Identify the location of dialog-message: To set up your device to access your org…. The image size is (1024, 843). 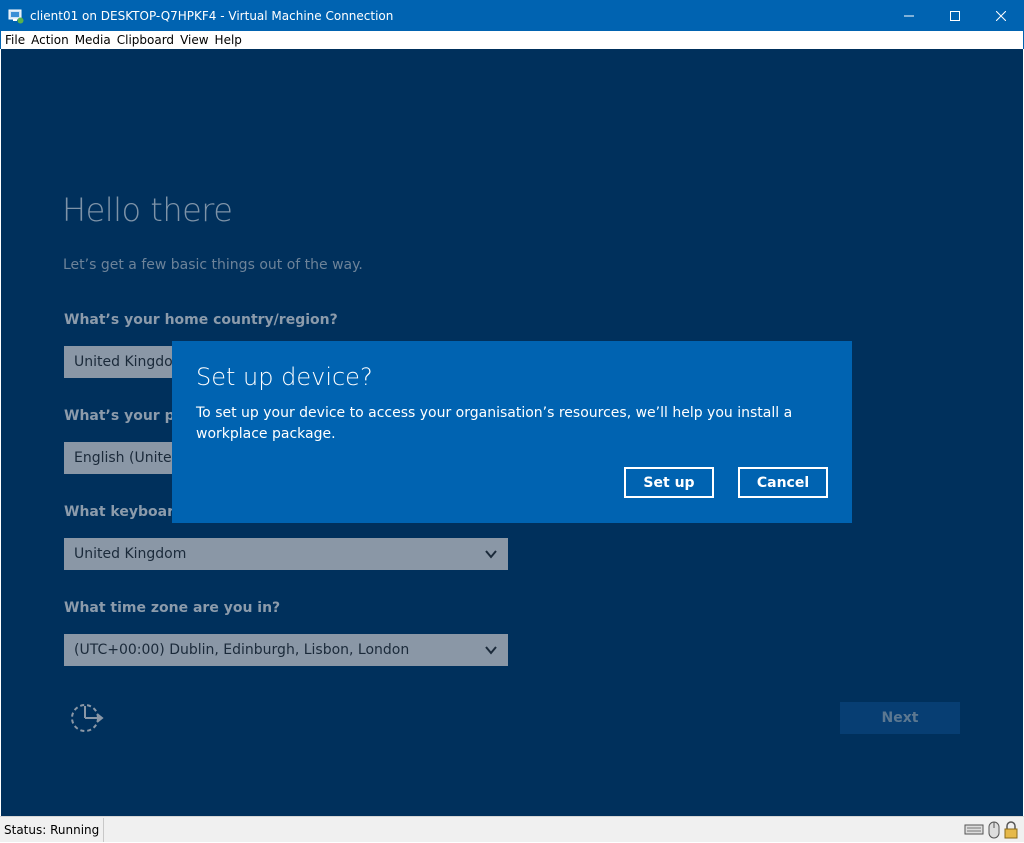
(494, 423).